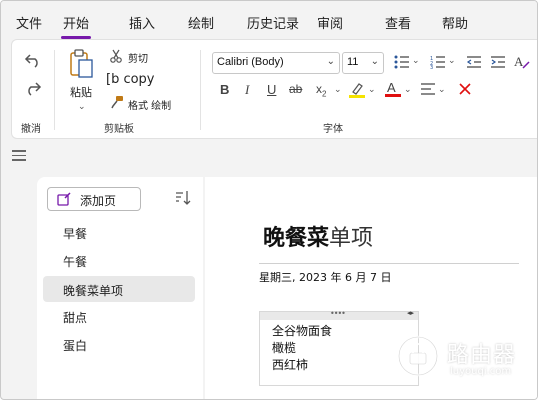 The height and width of the screenshot is (400, 538). Describe the element at coordinates (116, 56) in the screenshot. I see `scissors-icon` at that location.